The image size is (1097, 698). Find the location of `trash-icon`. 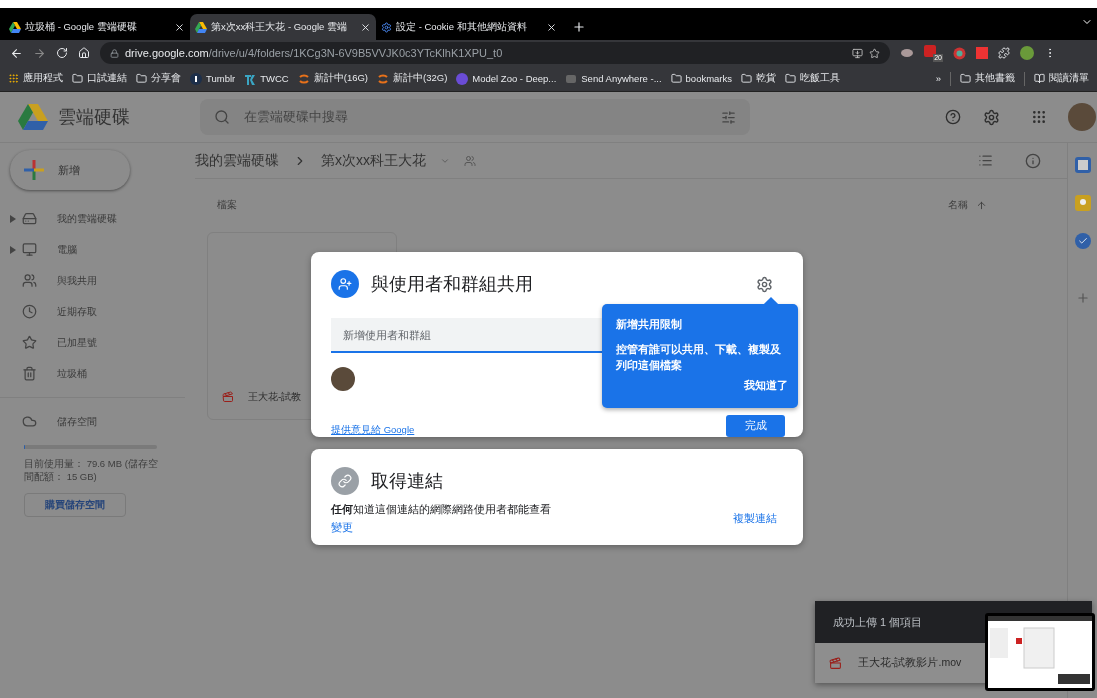

trash-icon is located at coordinates (29, 373).